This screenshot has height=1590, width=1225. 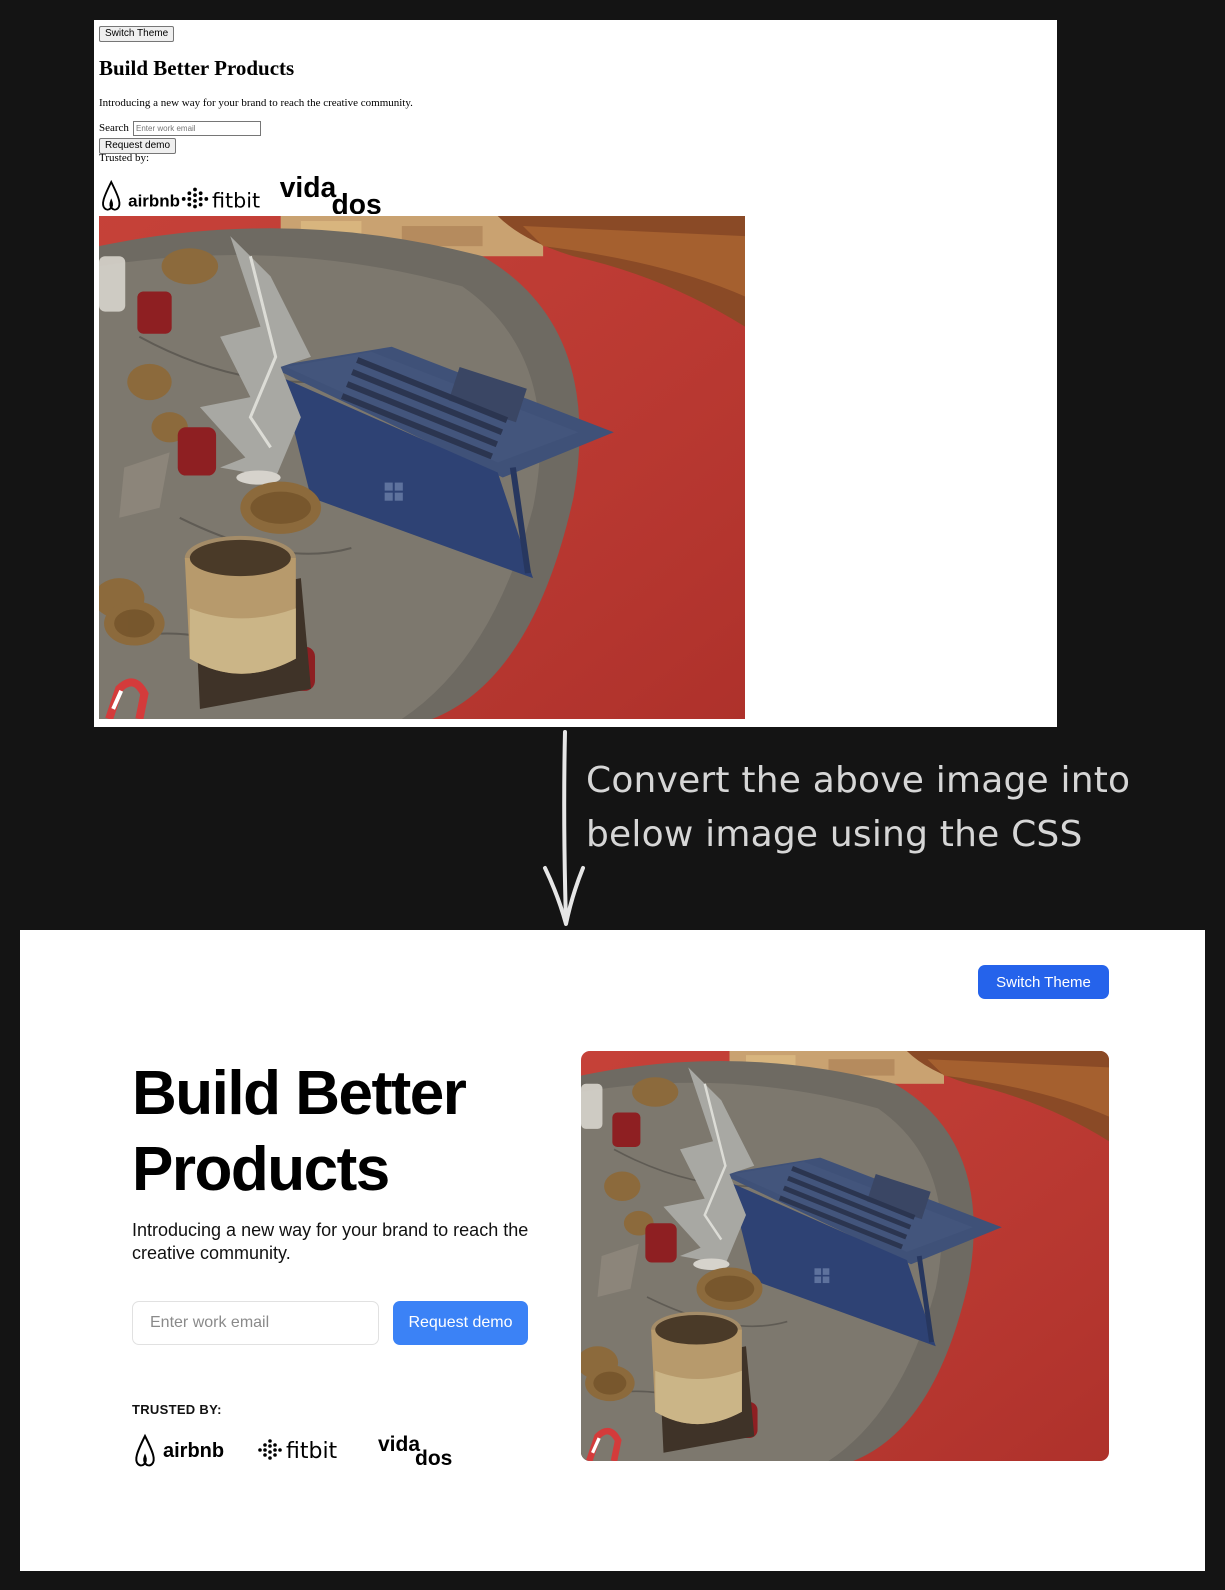 I want to click on instruction-line-2: below image using the CSS, so click(x=834, y=834).